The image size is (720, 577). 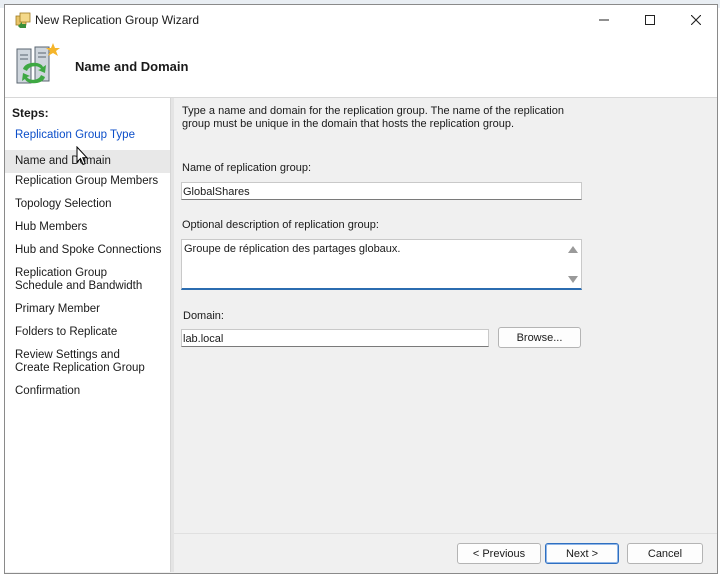 I want to click on step-hub-and-spoke-connections: Hub and Spoke Connections, so click(x=87, y=250).